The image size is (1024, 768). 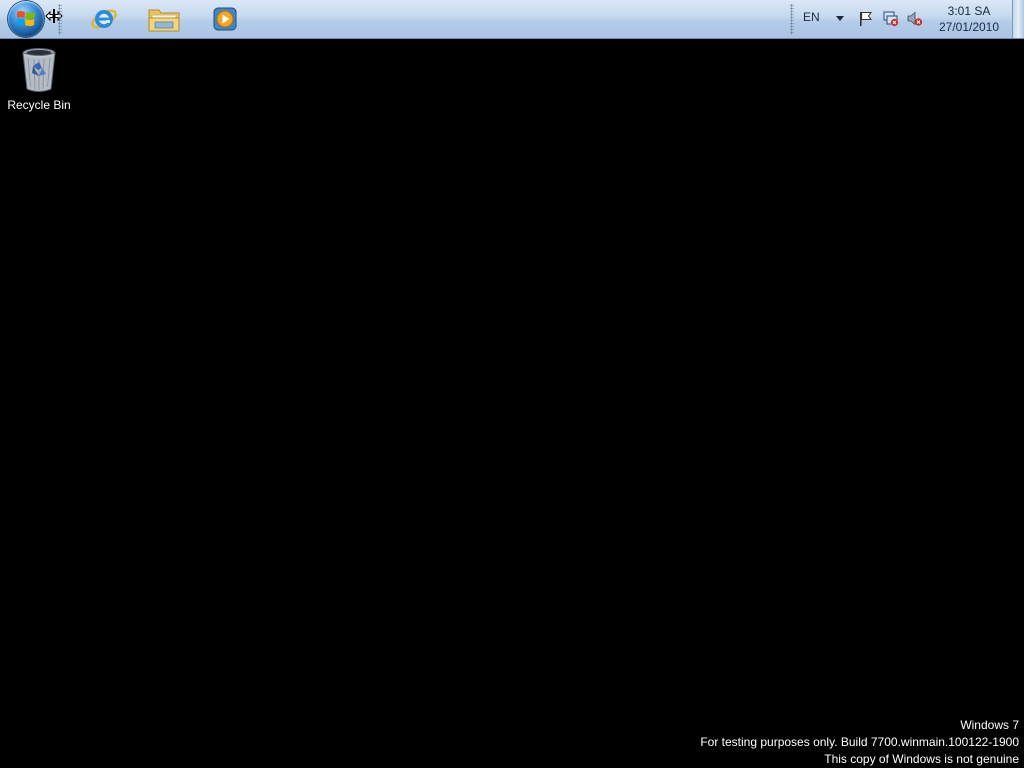 What do you see at coordinates (921, 759) in the screenshot?
I see `watermark-genuine: This copy of Windows is not genuine` at bounding box center [921, 759].